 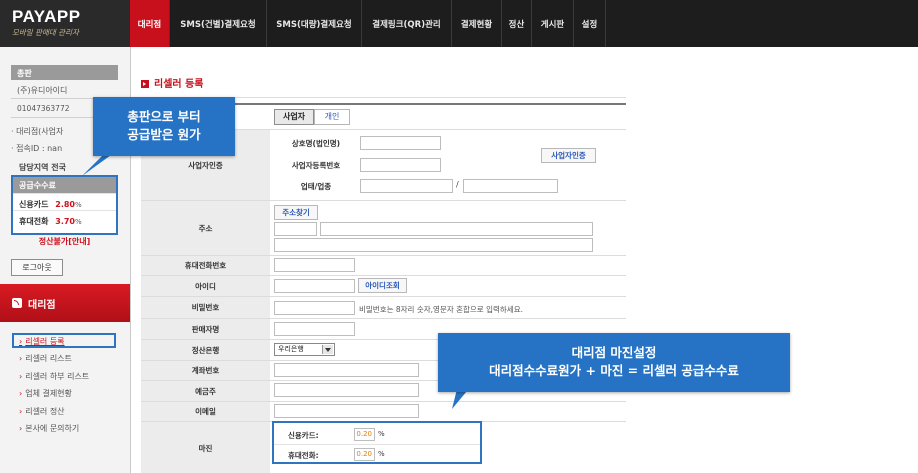 I want to click on menu-item-reseller-register: › 리셀러 등록, so click(x=42, y=341).